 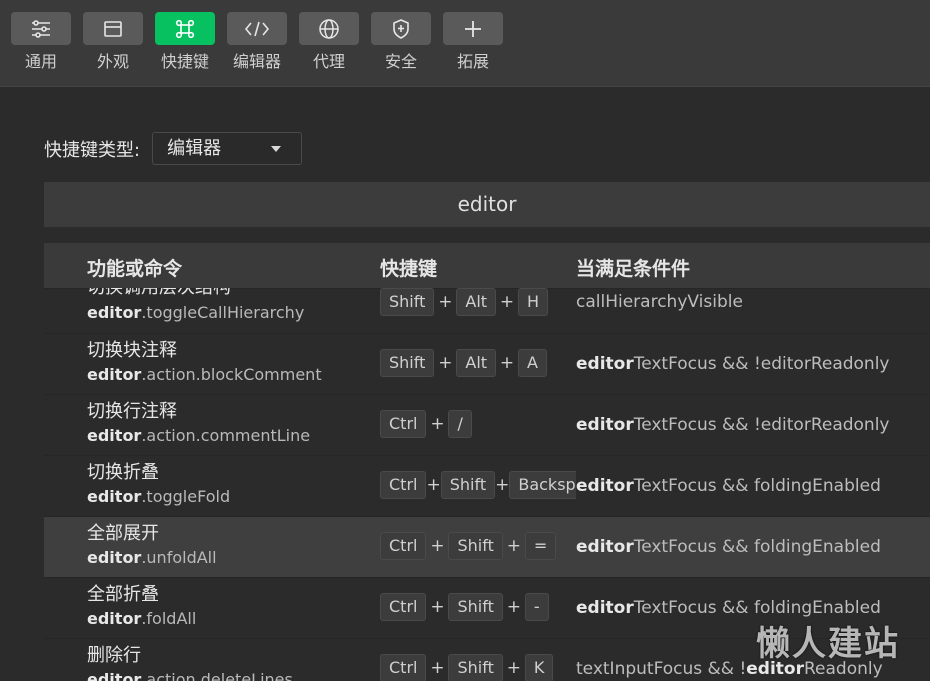 What do you see at coordinates (114, 655) in the screenshot?
I see `command-name: 删除行` at bounding box center [114, 655].